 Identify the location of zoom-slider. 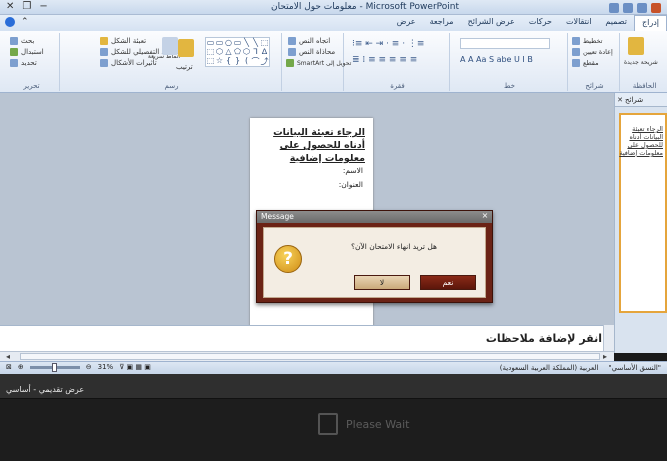
(54, 367).